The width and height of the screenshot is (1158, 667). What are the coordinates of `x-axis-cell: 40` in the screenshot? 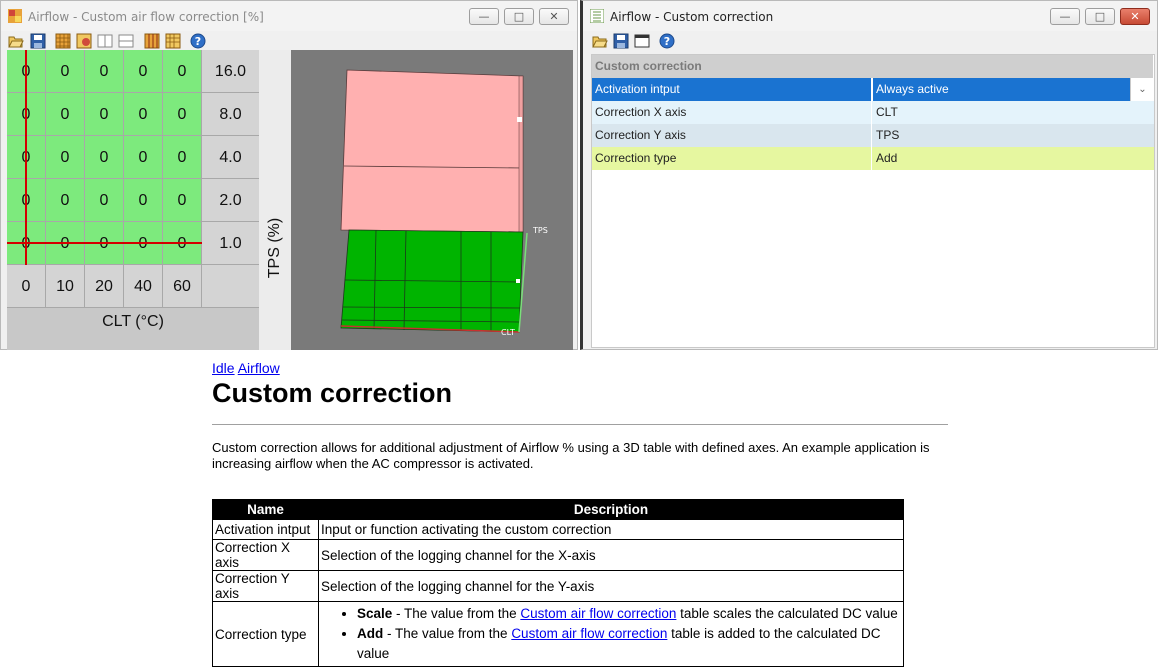 It's located at (143, 286).